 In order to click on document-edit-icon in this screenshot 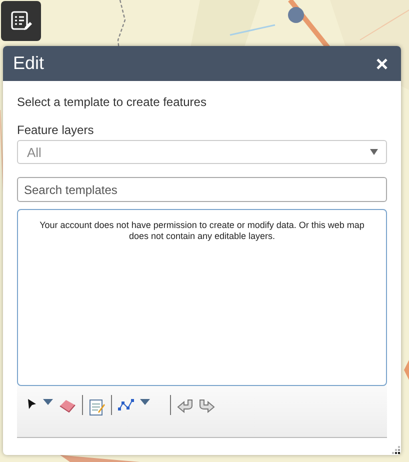, I will do `click(97, 407)`.